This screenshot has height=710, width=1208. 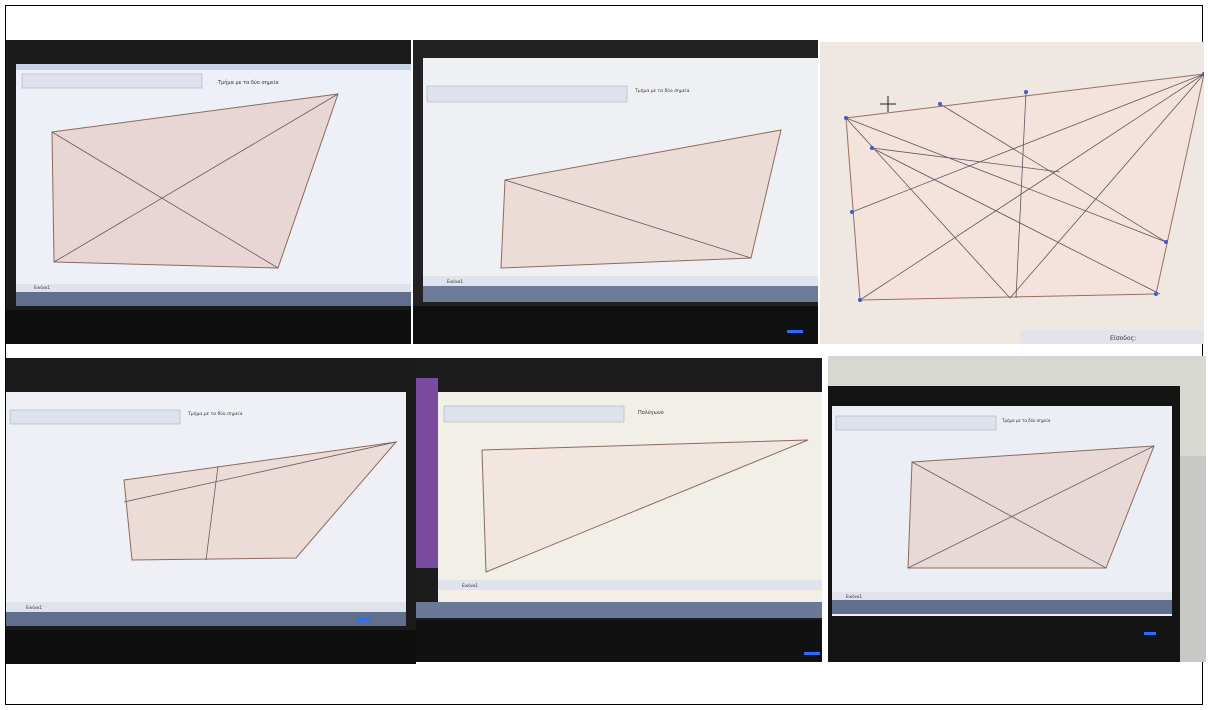 What do you see at coordinates (1017, 509) in the screenshot?
I see `photo-6: Τμήμα με τα δύο σημεία Εικόνα1` at bounding box center [1017, 509].